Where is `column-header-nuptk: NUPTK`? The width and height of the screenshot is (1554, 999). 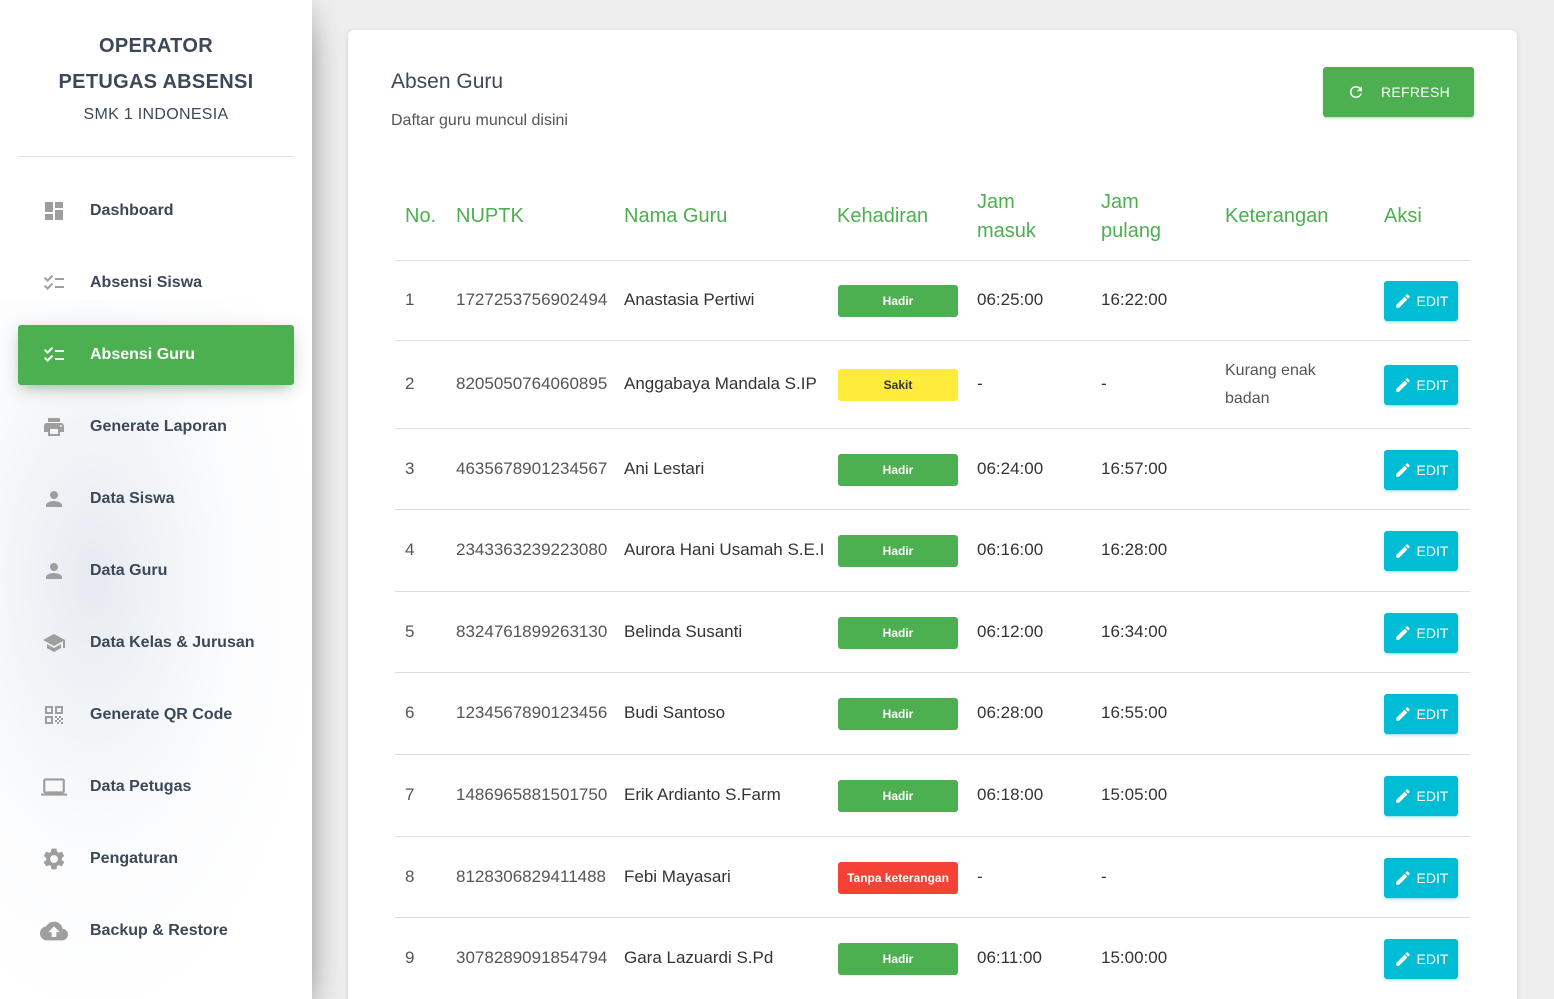
column-header-nuptk: NUPTK is located at coordinates (490, 216).